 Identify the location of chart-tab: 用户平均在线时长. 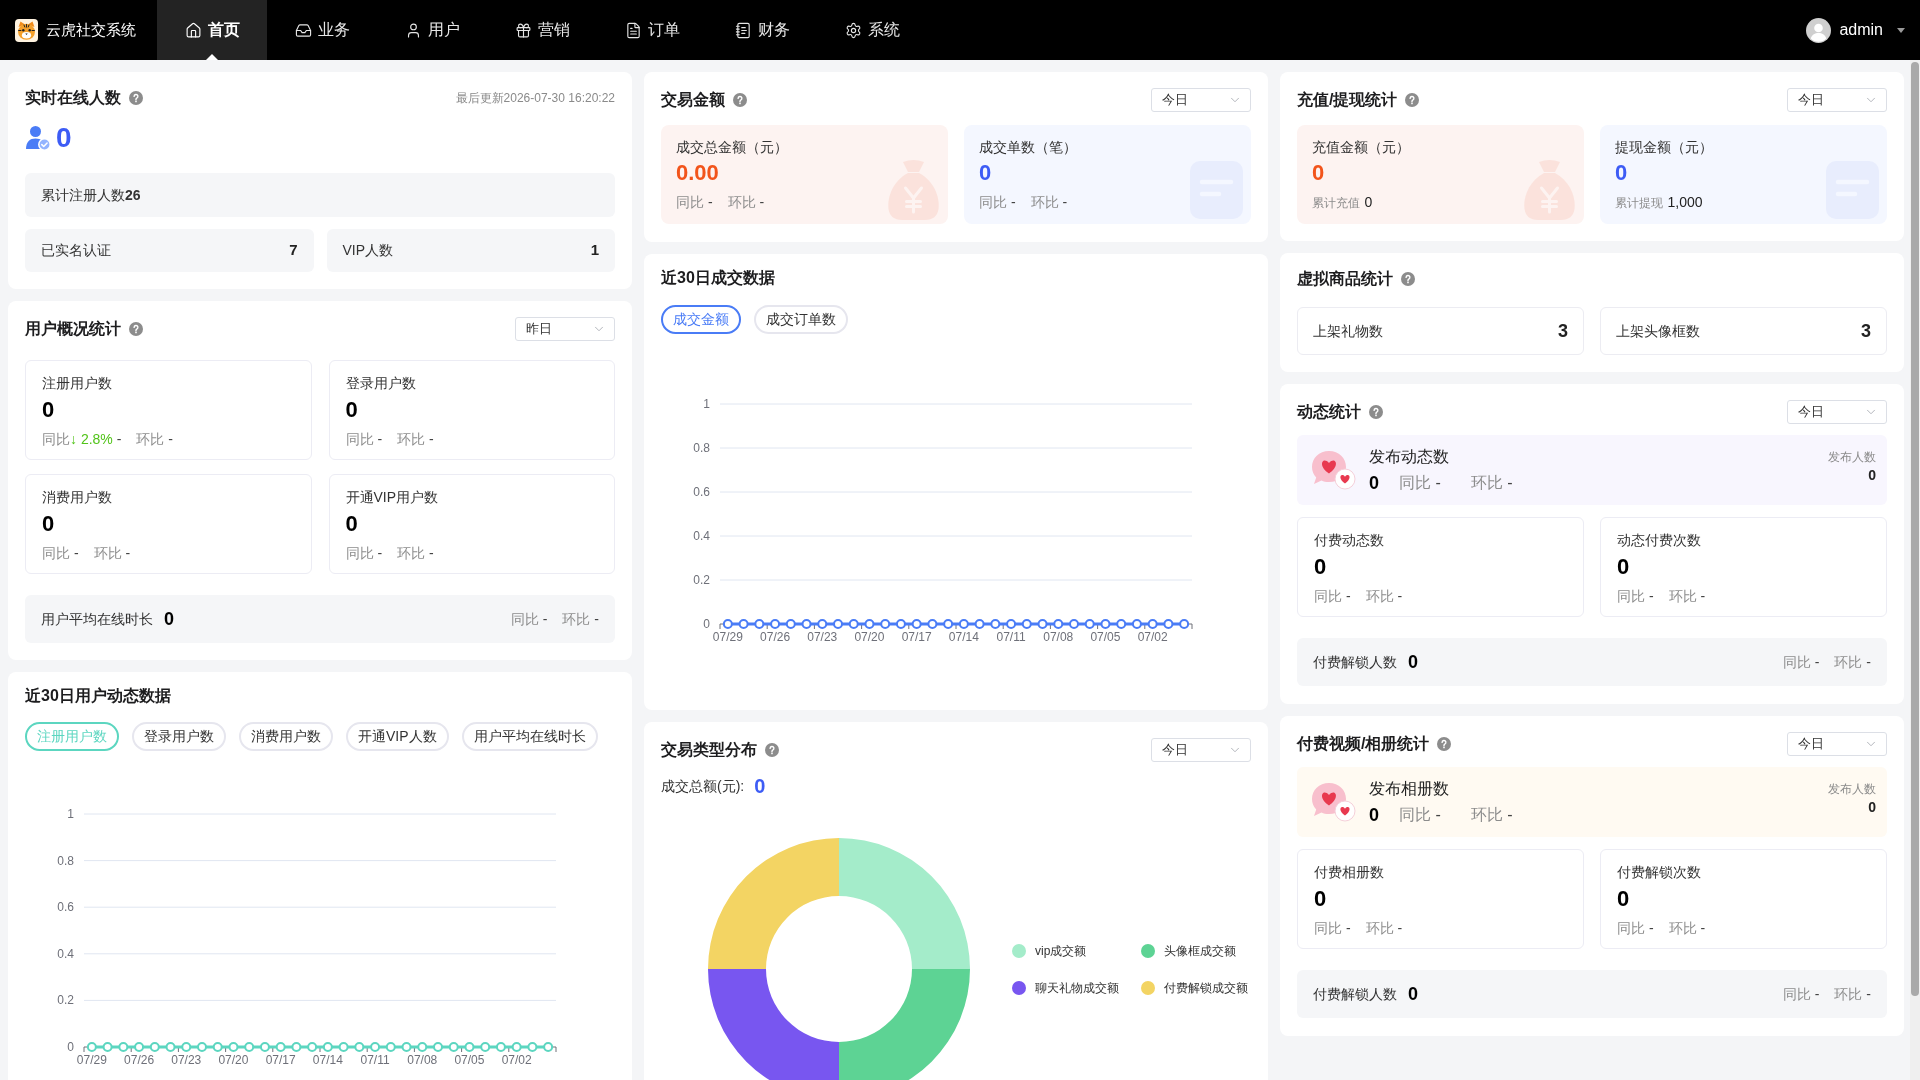
(529, 736).